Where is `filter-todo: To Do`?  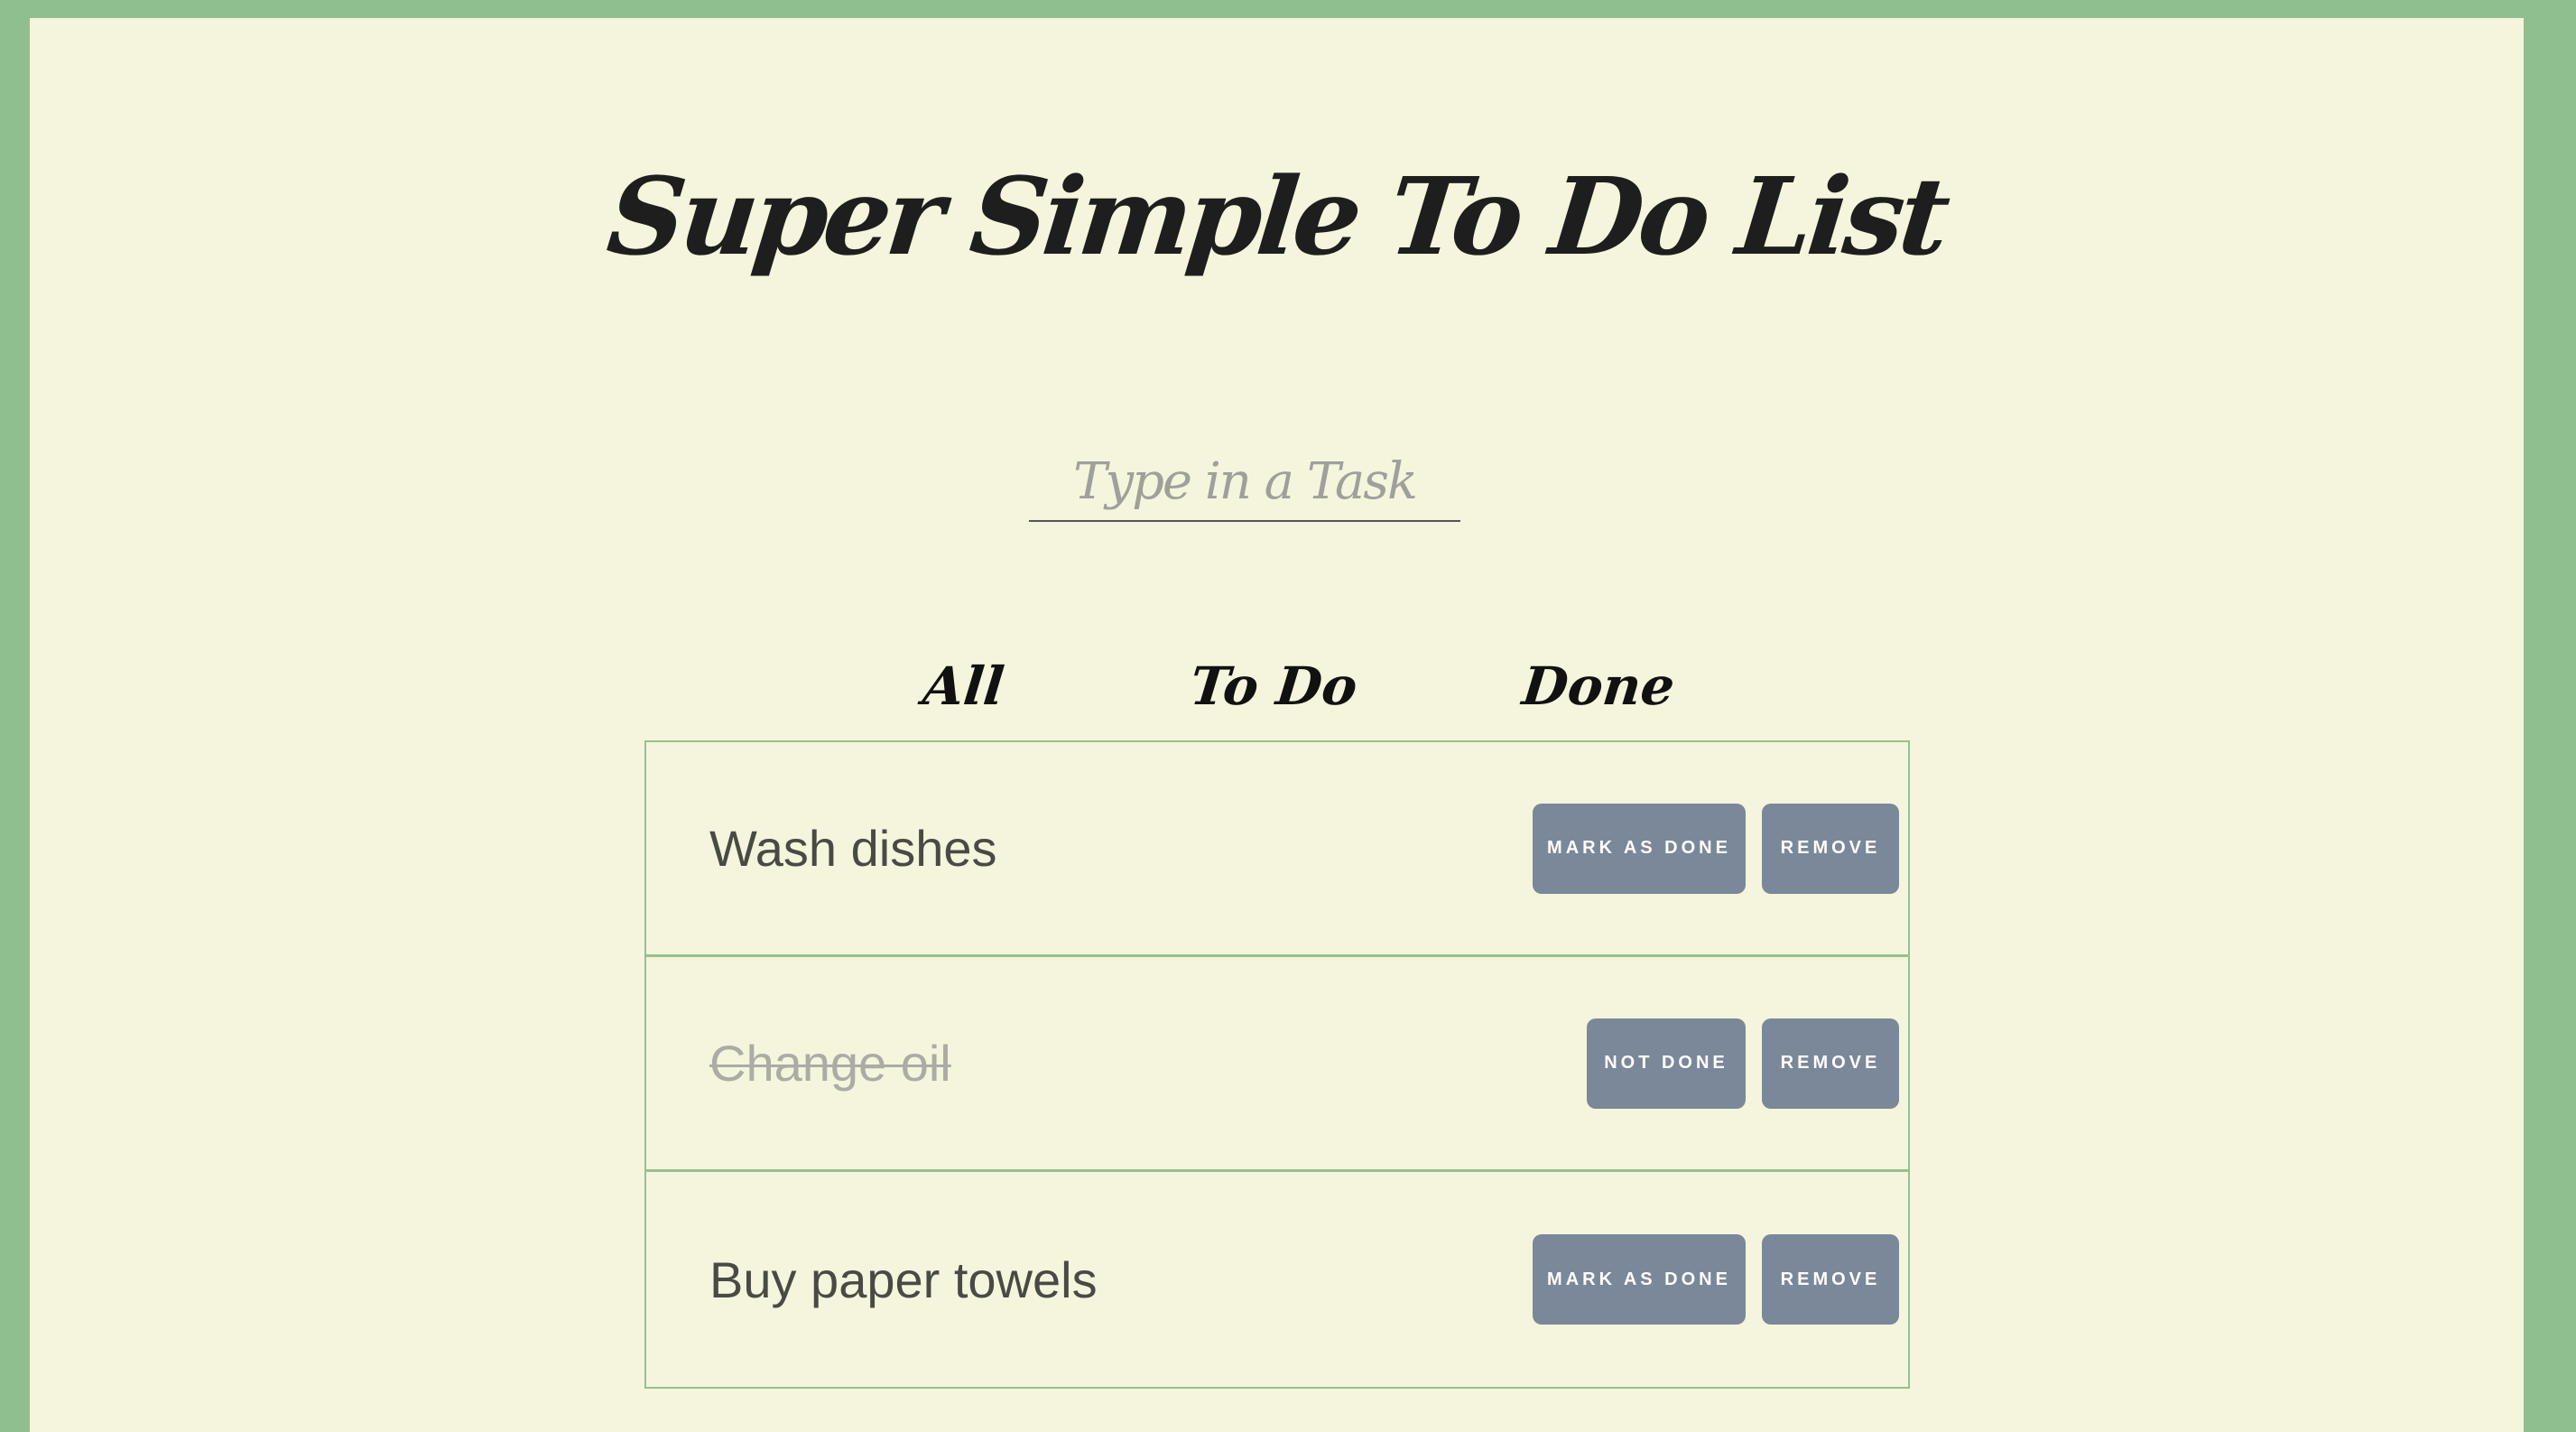
filter-todo: To Do is located at coordinates (1274, 686).